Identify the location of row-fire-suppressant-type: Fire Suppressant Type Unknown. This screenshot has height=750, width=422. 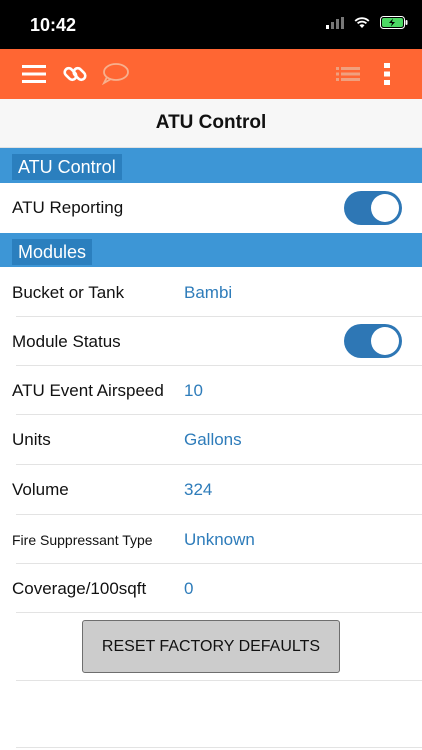
(211, 539).